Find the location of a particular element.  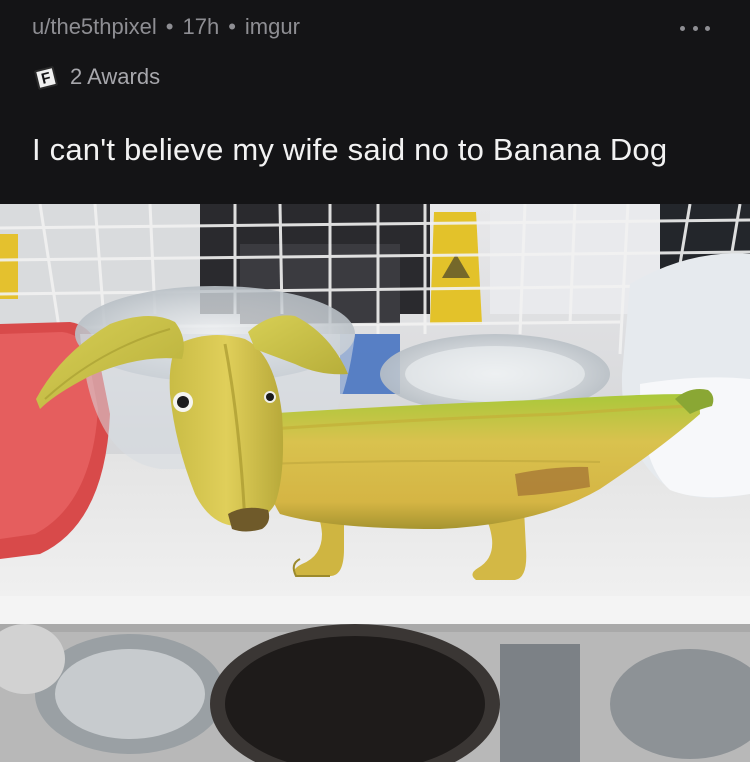

award-icon: F is located at coordinates (46, 77).